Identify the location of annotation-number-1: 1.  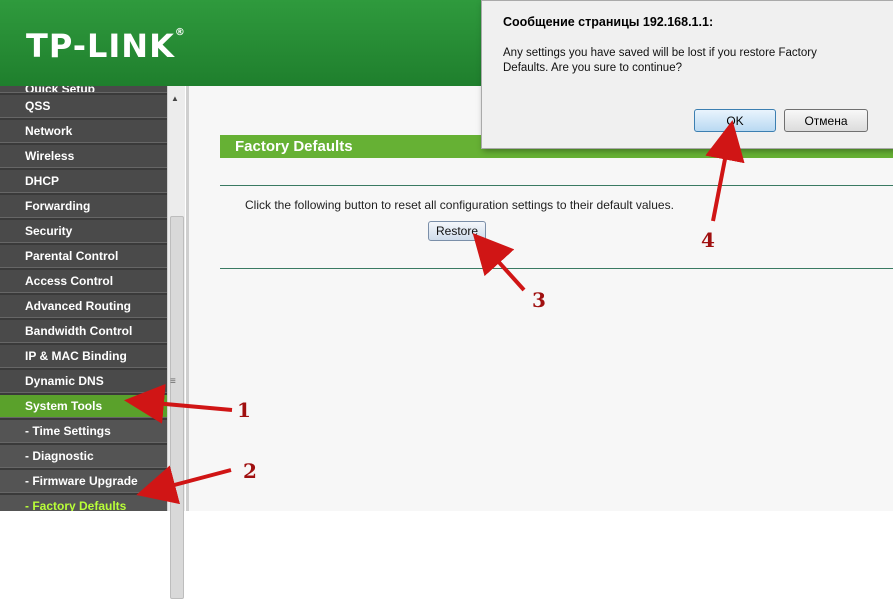
(244, 410).